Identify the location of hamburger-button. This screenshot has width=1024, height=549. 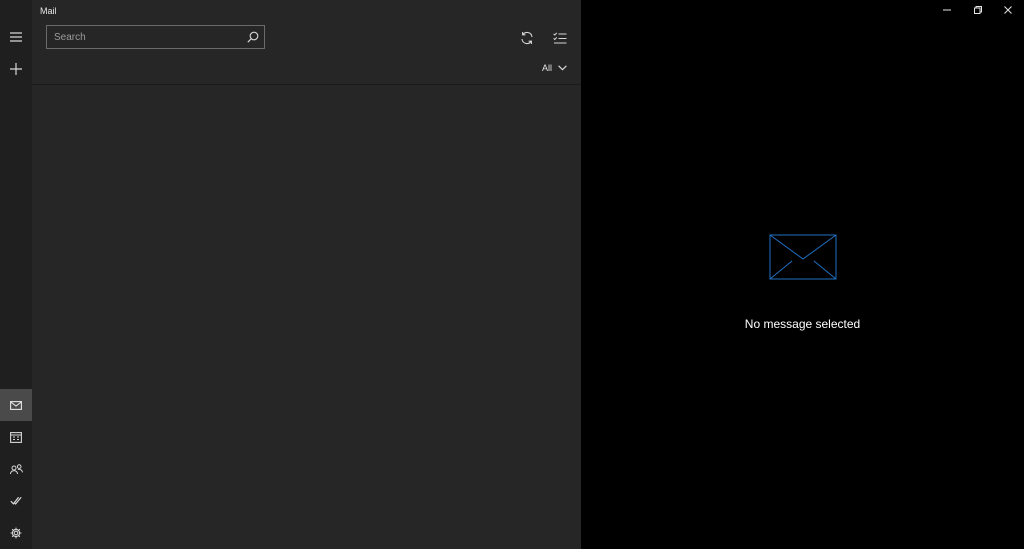
(16, 37).